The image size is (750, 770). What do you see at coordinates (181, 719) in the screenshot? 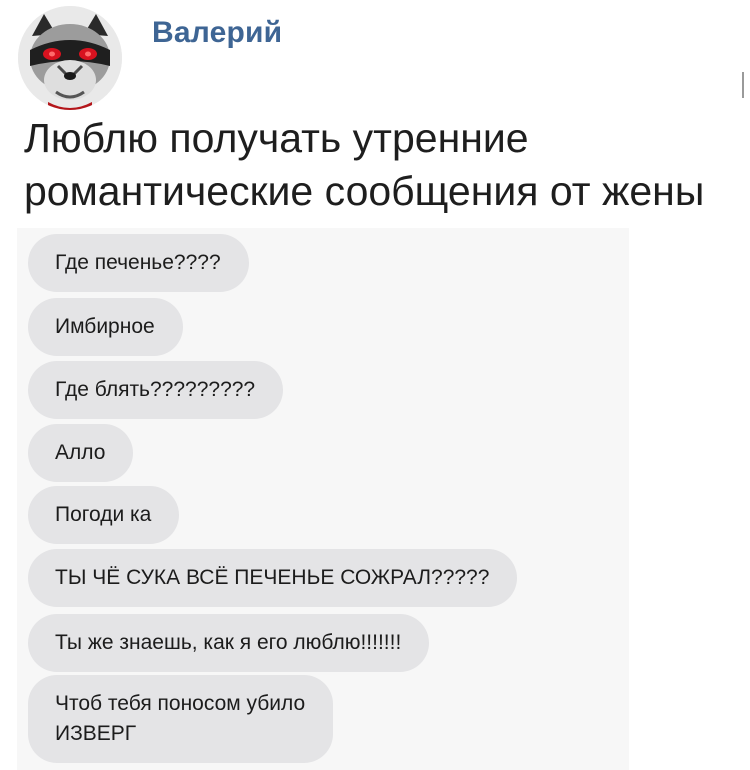
I see `message-bubble: Чтоб тебя поносом убило ИЗВЕРГ` at bounding box center [181, 719].